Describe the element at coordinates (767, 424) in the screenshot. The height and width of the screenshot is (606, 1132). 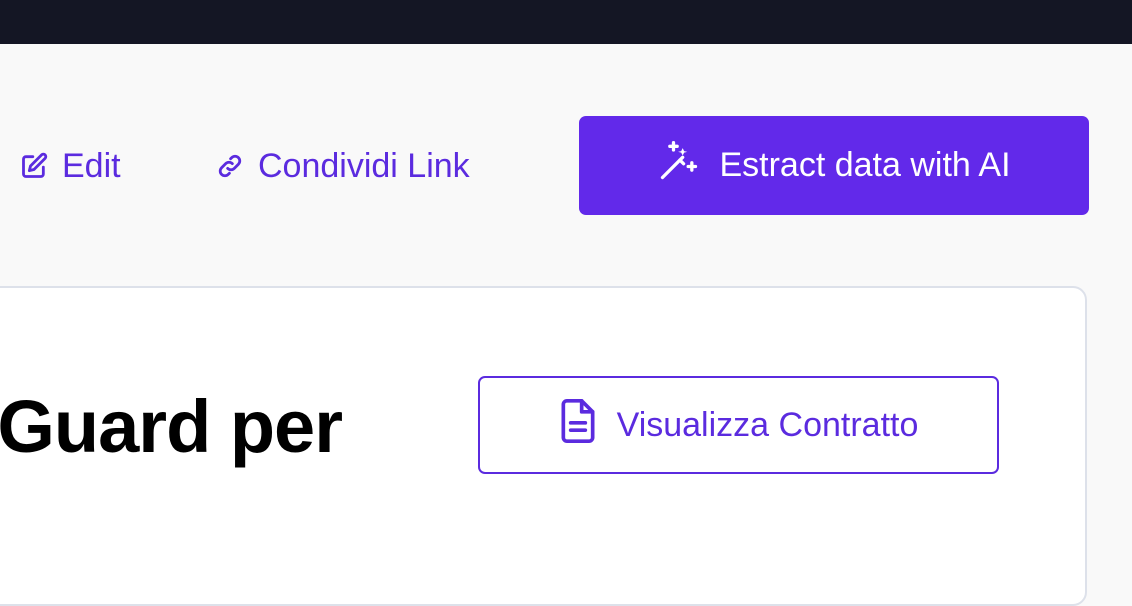
I see `view-contract-button-label: Visualizza Contratto` at that location.